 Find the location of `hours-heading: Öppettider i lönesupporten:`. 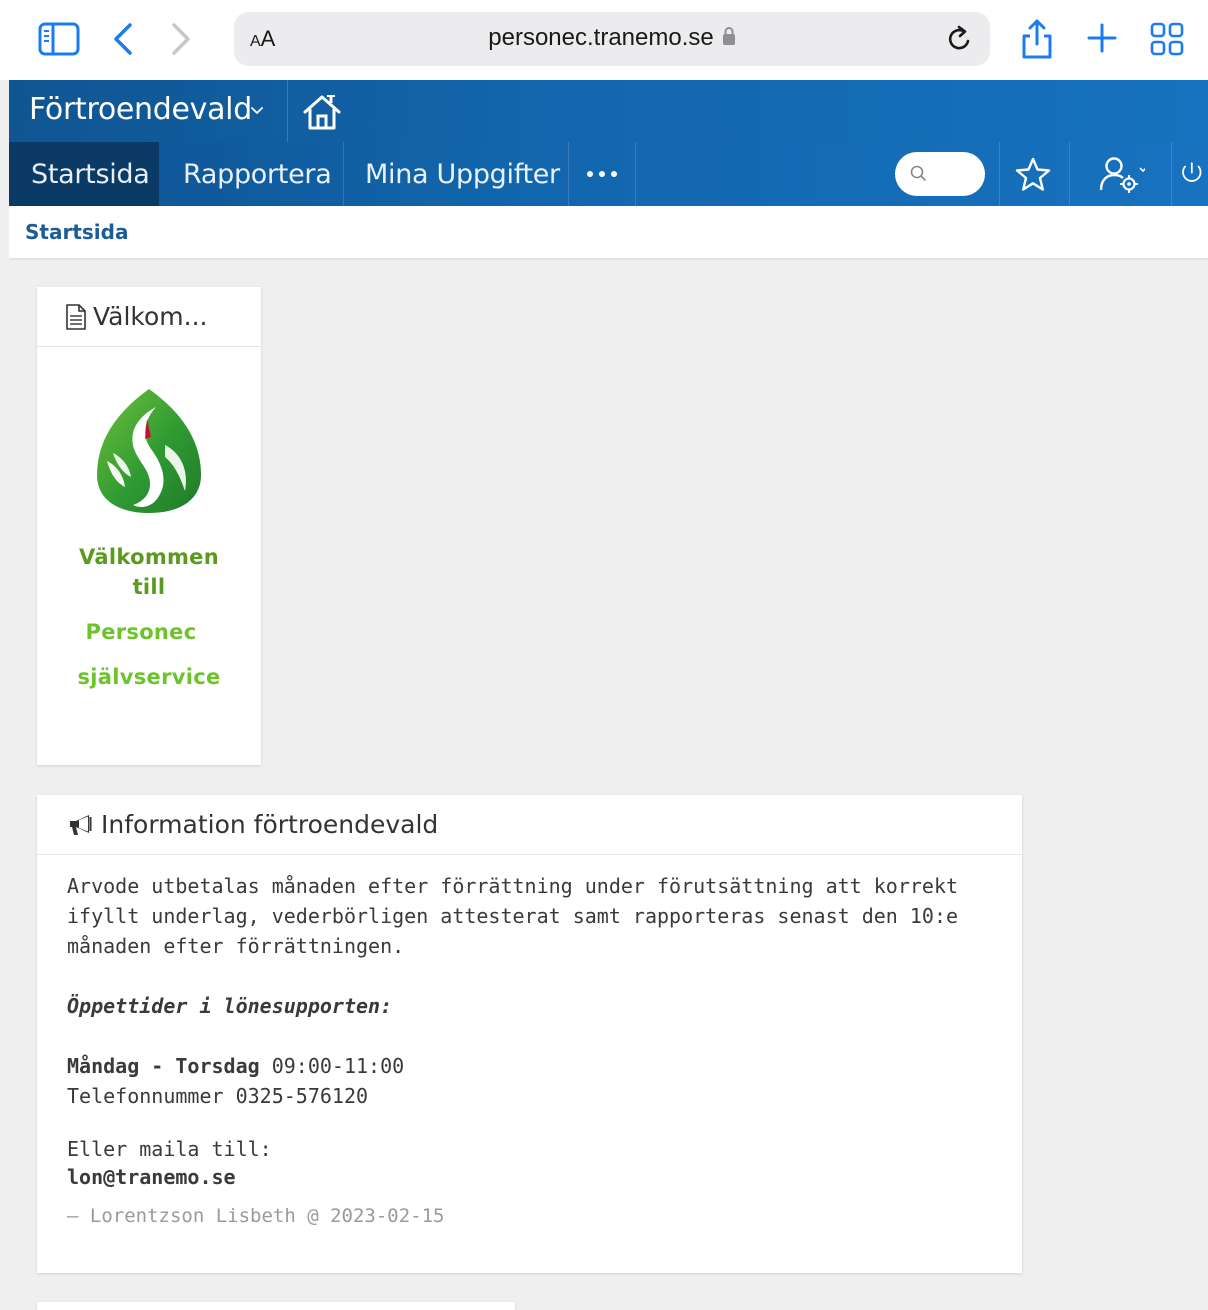

hours-heading: Öppettider i lönesupporten: is located at coordinates (230, 1006).